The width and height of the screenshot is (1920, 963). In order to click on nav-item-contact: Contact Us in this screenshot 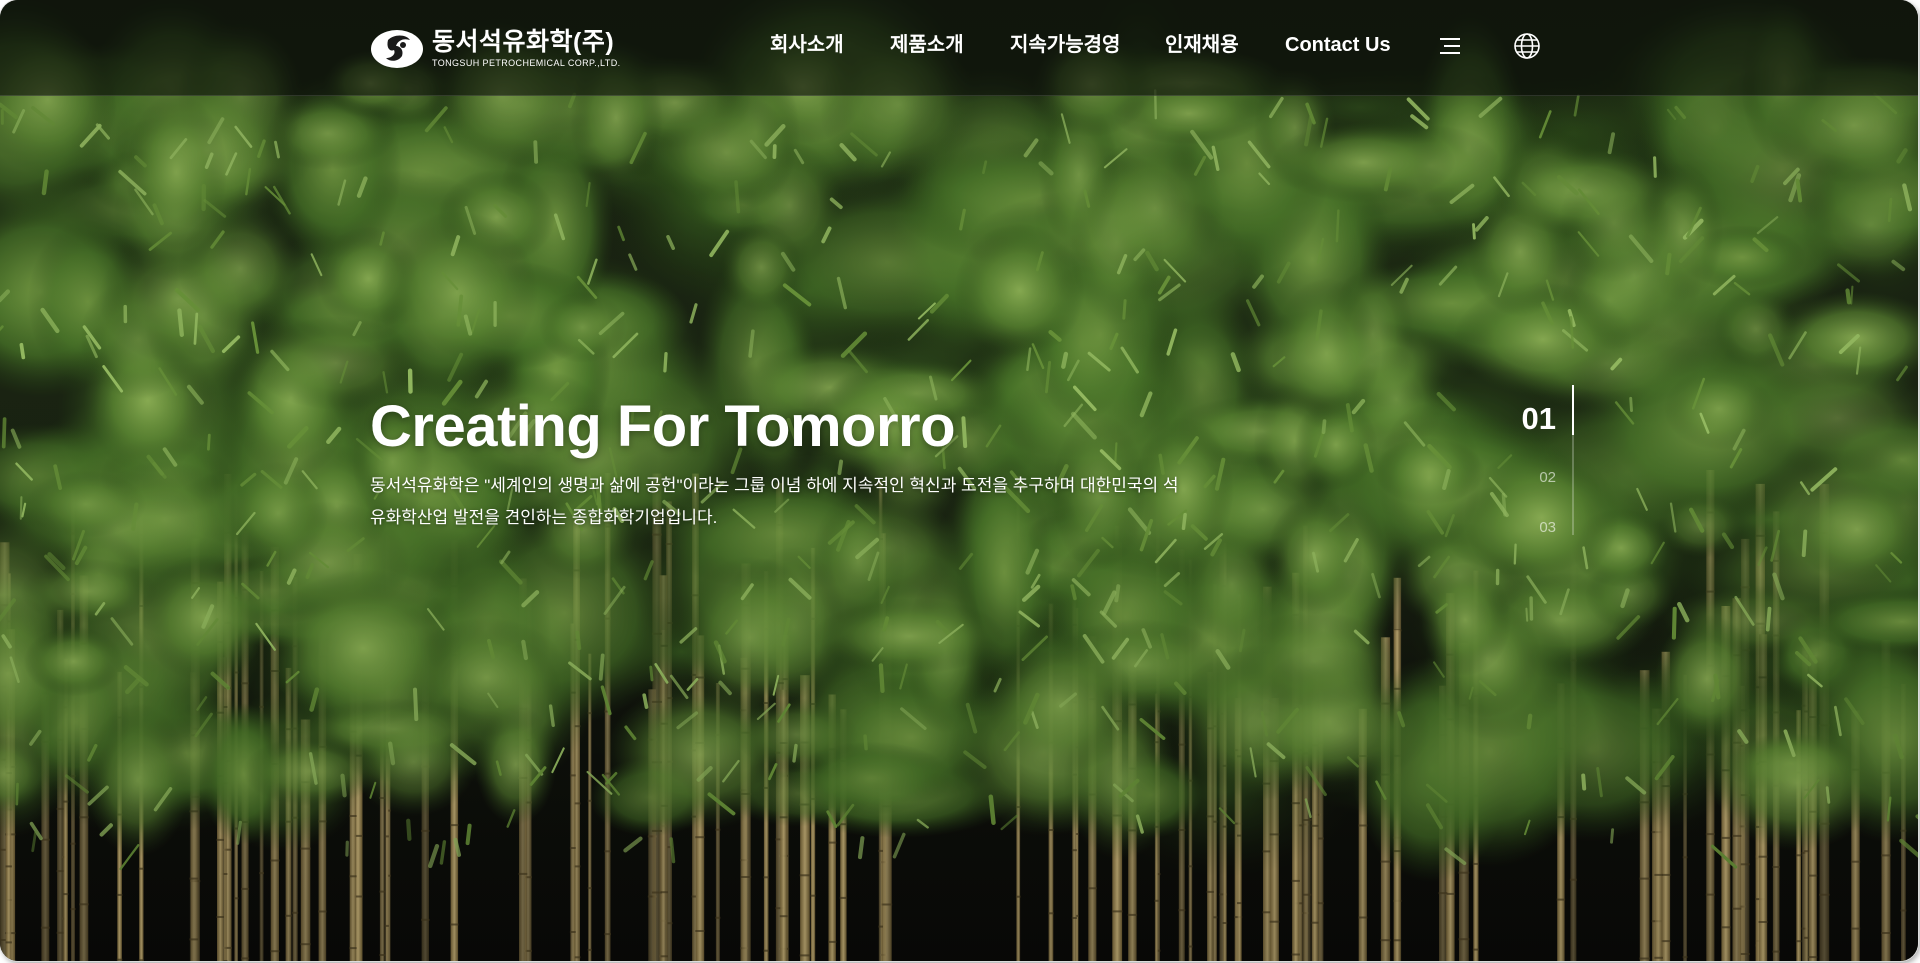, I will do `click(1338, 45)`.